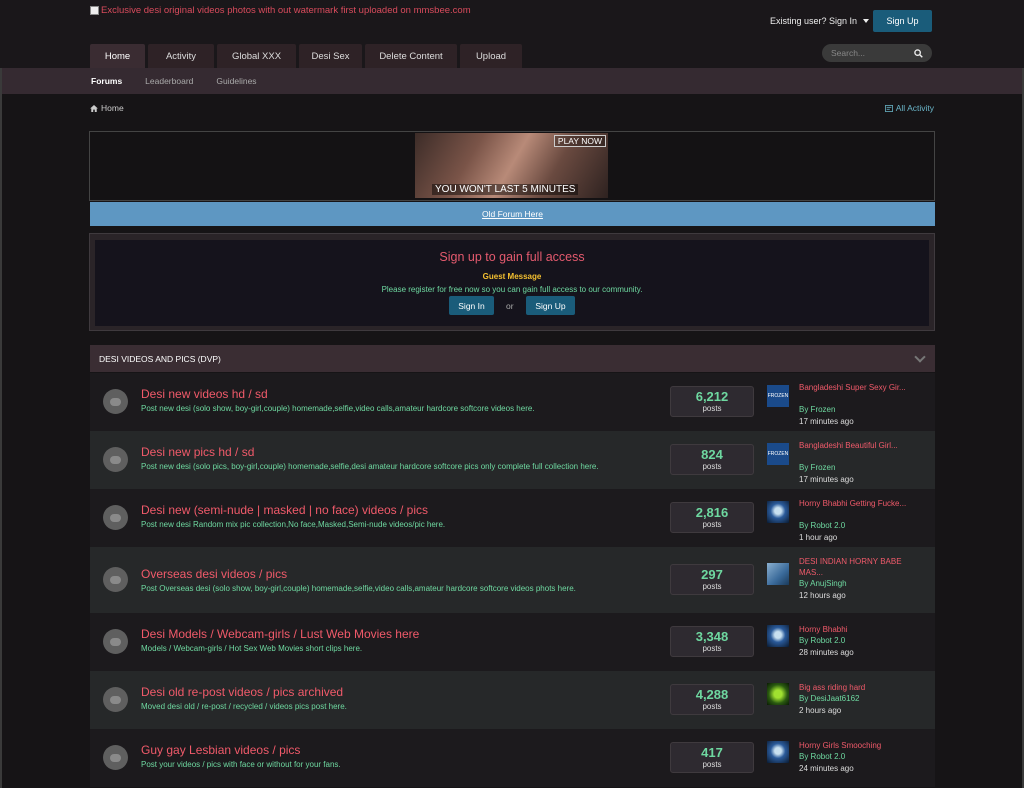 The image size is (1024, 788). Describe the element at coordinates (914, 108) in the screenshot. I see `all-activity-label: All Activity` at that location.